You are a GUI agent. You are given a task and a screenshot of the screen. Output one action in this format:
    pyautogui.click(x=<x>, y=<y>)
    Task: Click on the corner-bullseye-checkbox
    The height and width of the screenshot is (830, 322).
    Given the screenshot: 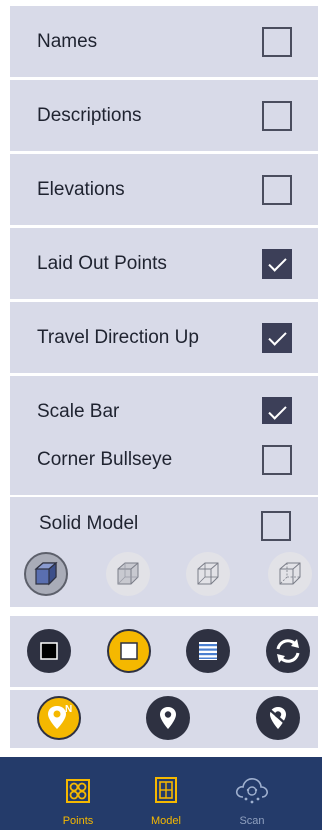 What is the action you would take?
    pyautogui.click(x=277, y=460)
    